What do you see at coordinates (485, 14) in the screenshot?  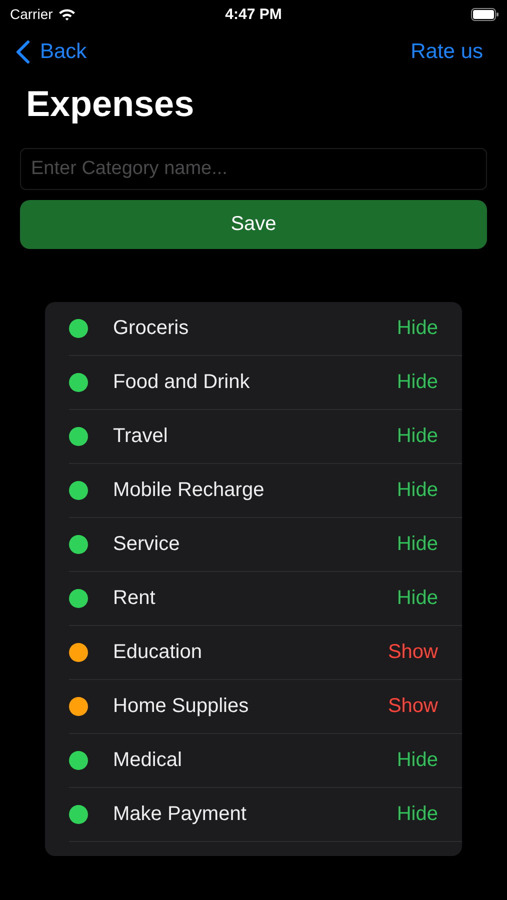 I see `battery-icon` at bounding box center [485, 14].